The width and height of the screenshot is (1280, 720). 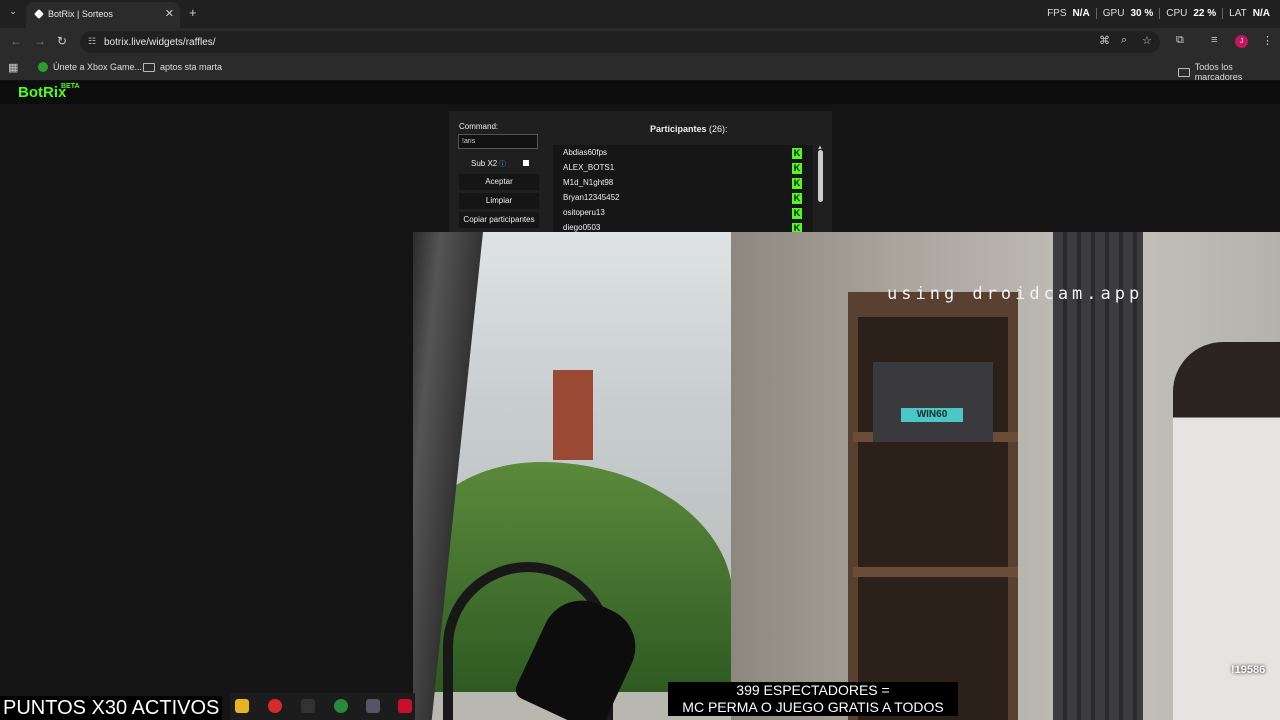 What do you see at coordinates (341, 706) in the screenshot?
I see `chrome-icon` at bounding box center [341, 706].